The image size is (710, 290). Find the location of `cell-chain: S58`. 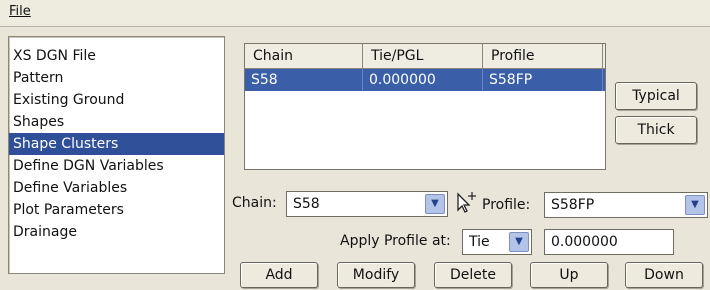

cell-chain: S58 is located at coordinates (304, 80).